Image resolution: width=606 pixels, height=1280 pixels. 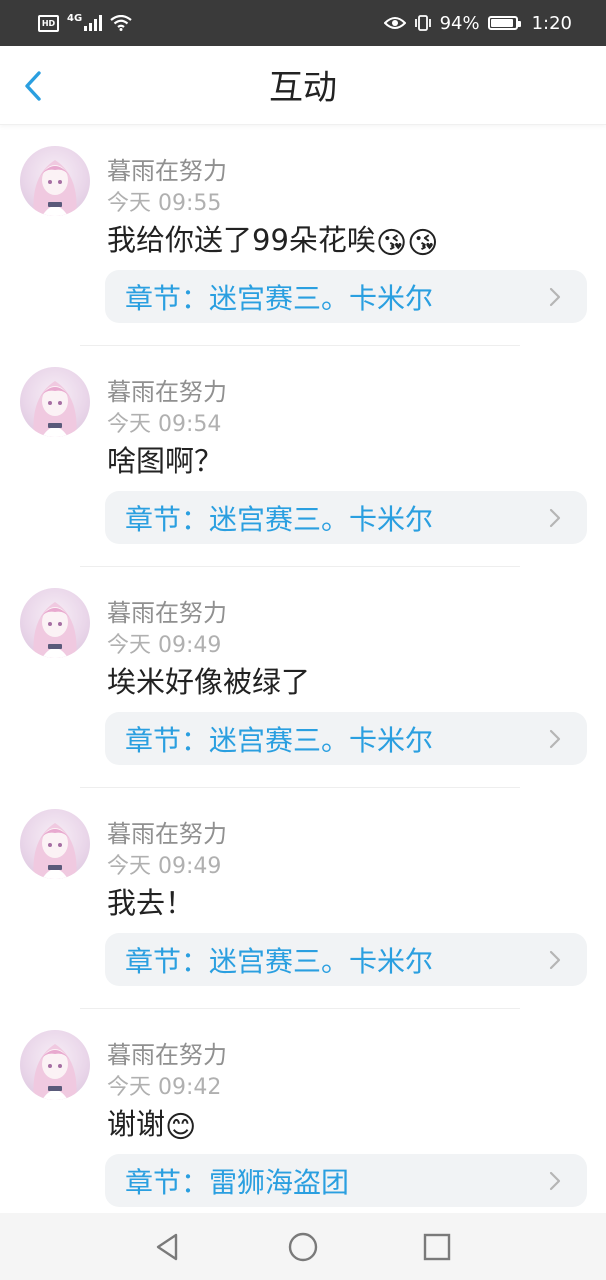 I want to click on comment-text: 谢谢😊, so click(x=151, y=1123).